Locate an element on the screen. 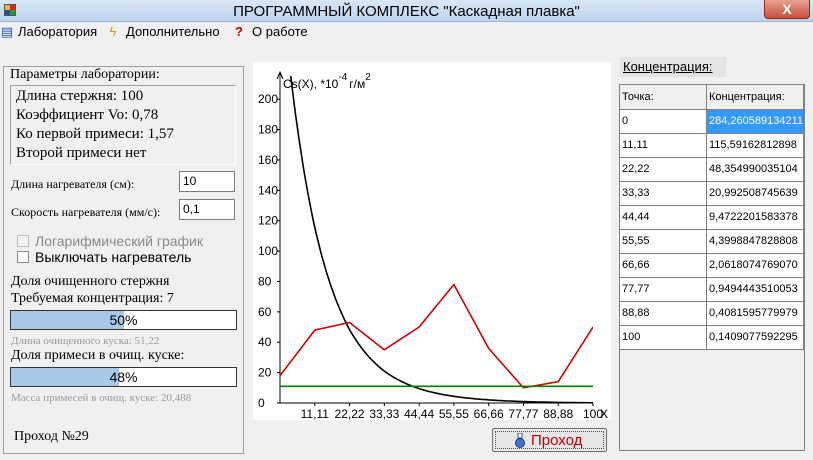  impurity-mass-note: Масса примесей в очищ. куске: 20,488 is located at coordinates (101, 398).